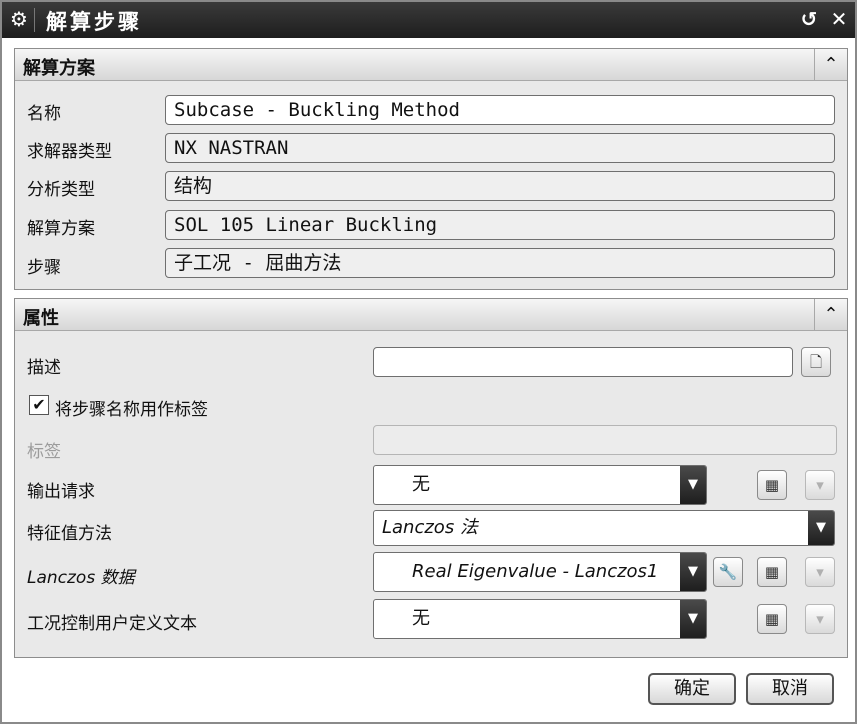 This screenshot has width=857, height=724. I want to click on new-document-icon: 🗋, so click(816, 362).